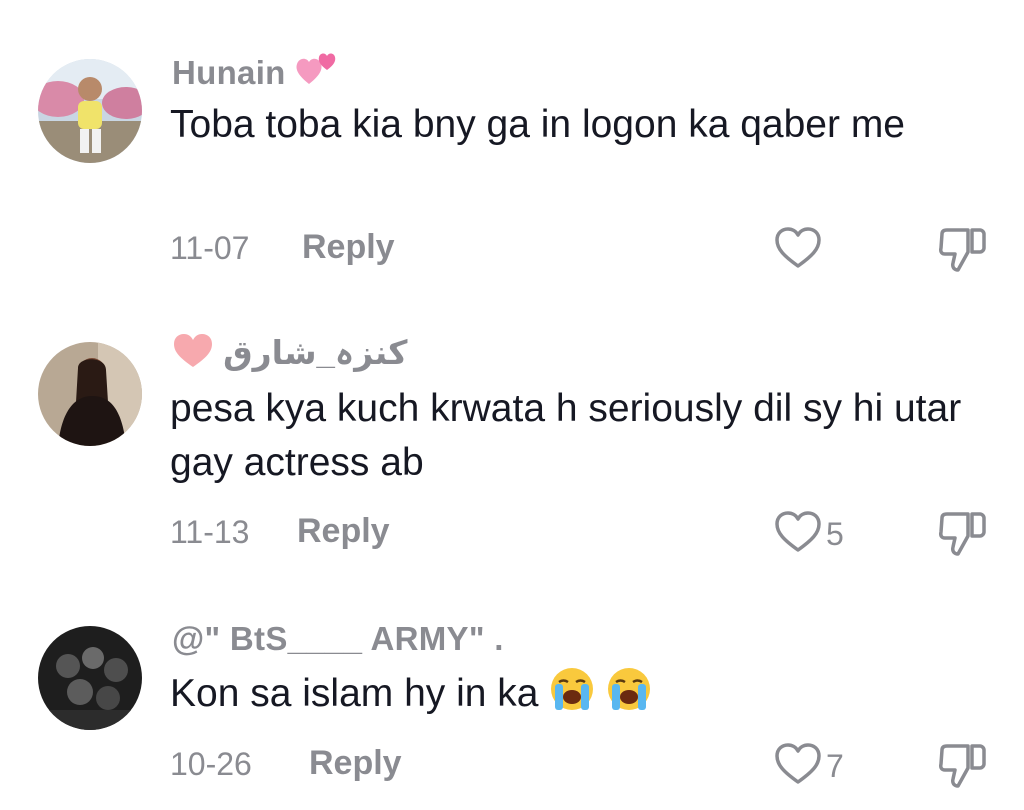 The image size is (1024, 810). I want to click on like-button, so click(798, 250).